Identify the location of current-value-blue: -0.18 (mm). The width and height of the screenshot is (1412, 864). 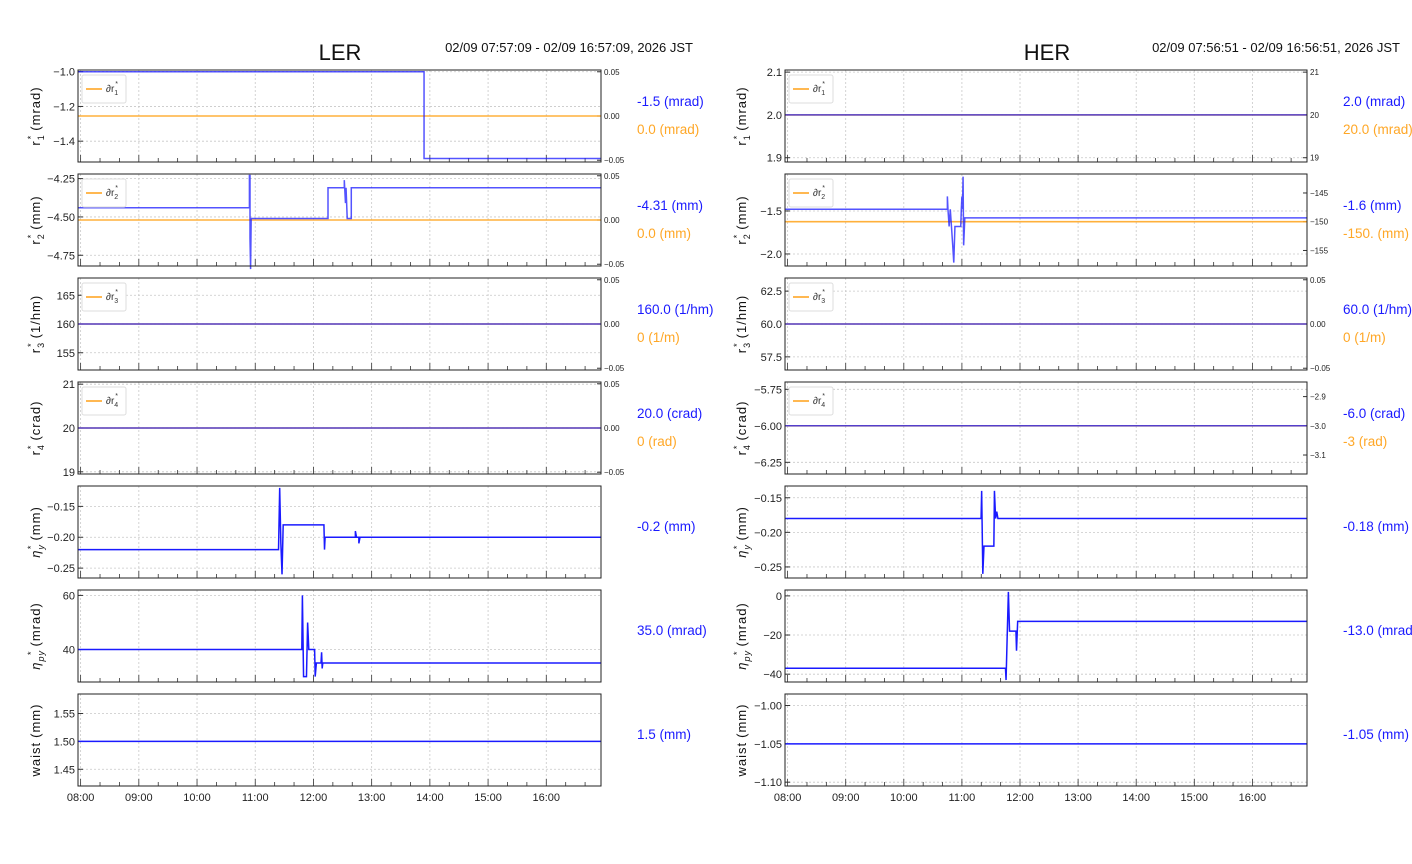
(1376, 526).